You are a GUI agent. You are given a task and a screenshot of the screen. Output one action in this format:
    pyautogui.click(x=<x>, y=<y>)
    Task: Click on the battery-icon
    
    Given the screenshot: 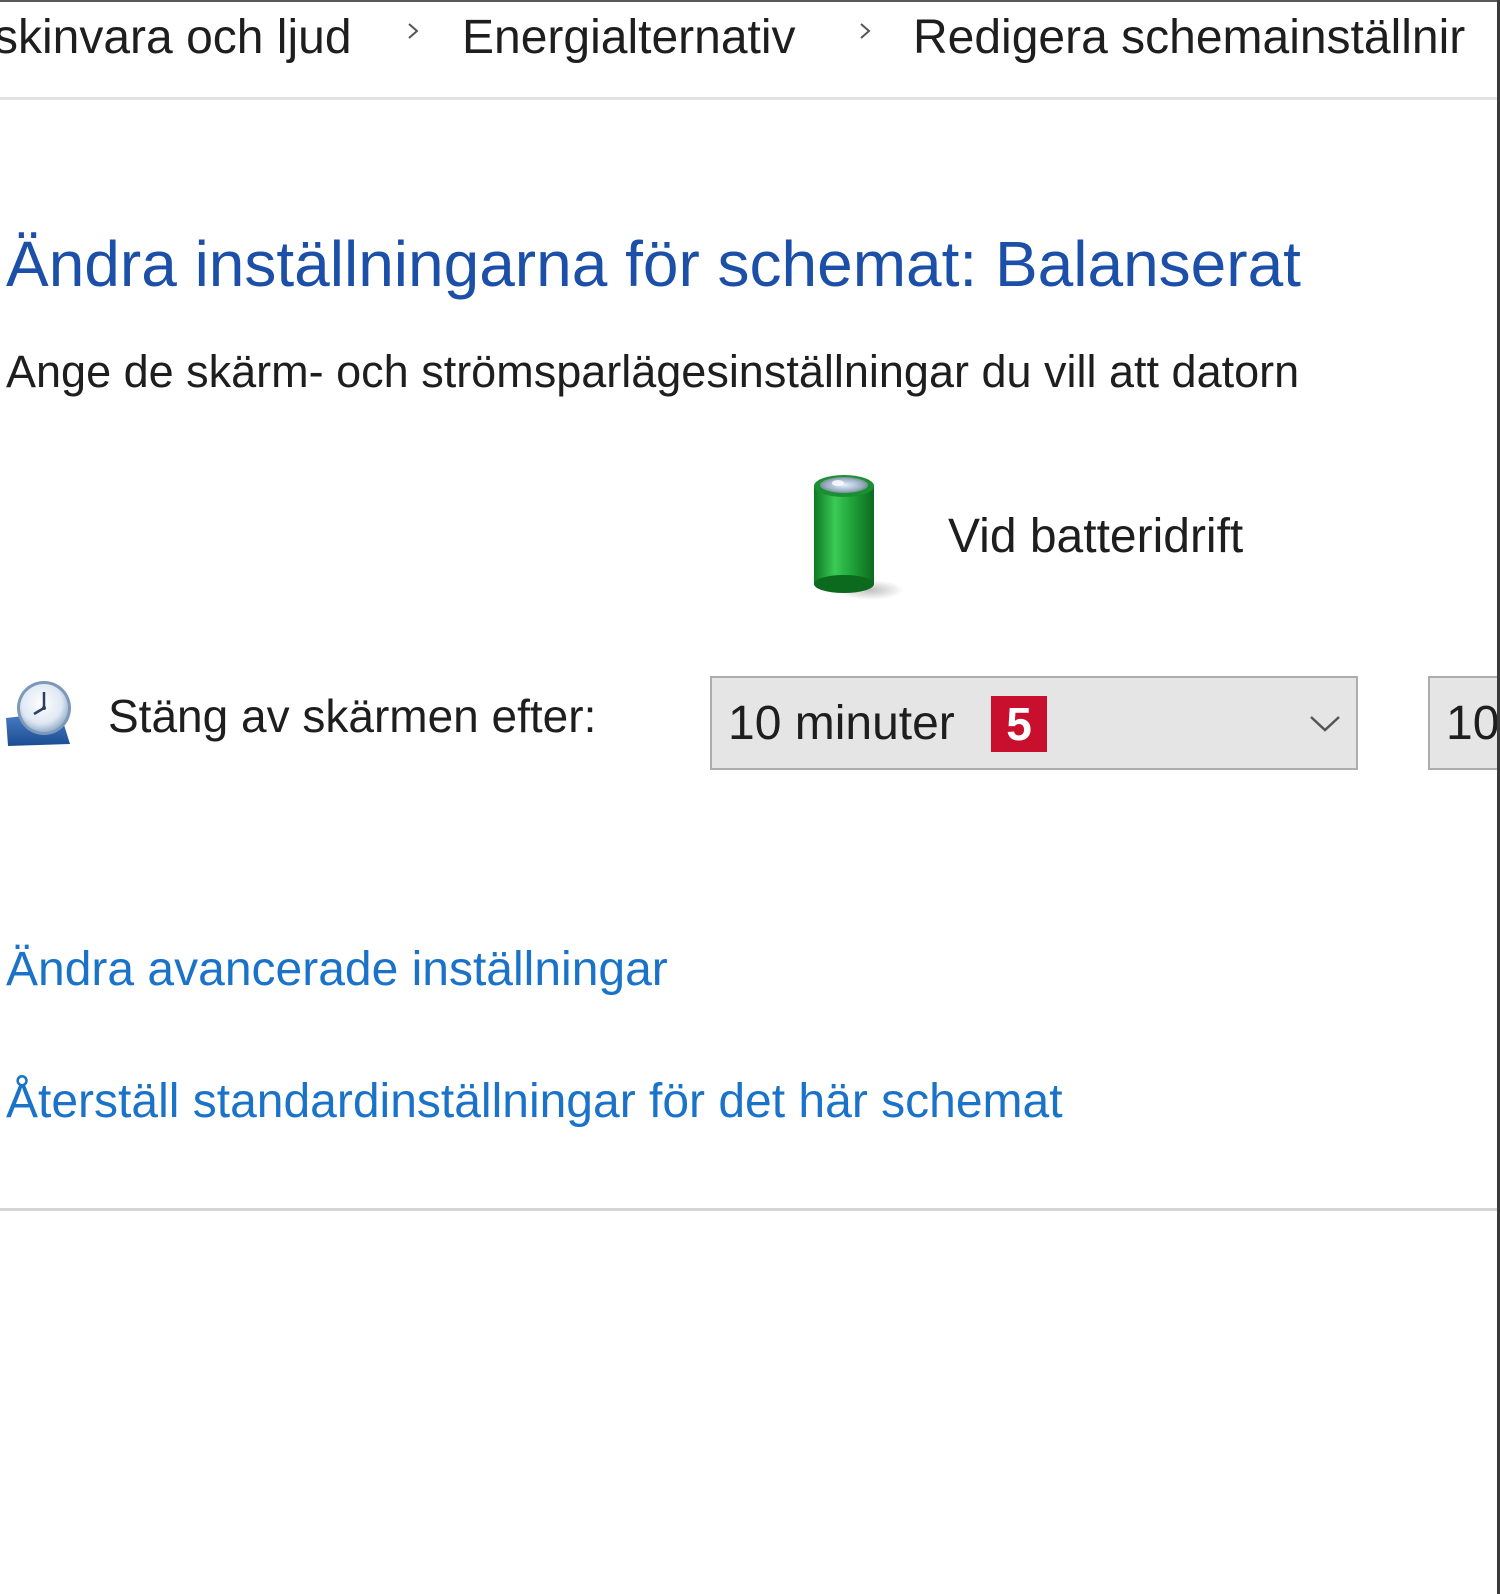 What is the action you would take?
    pyautogui.click(x=858, y=536)
    